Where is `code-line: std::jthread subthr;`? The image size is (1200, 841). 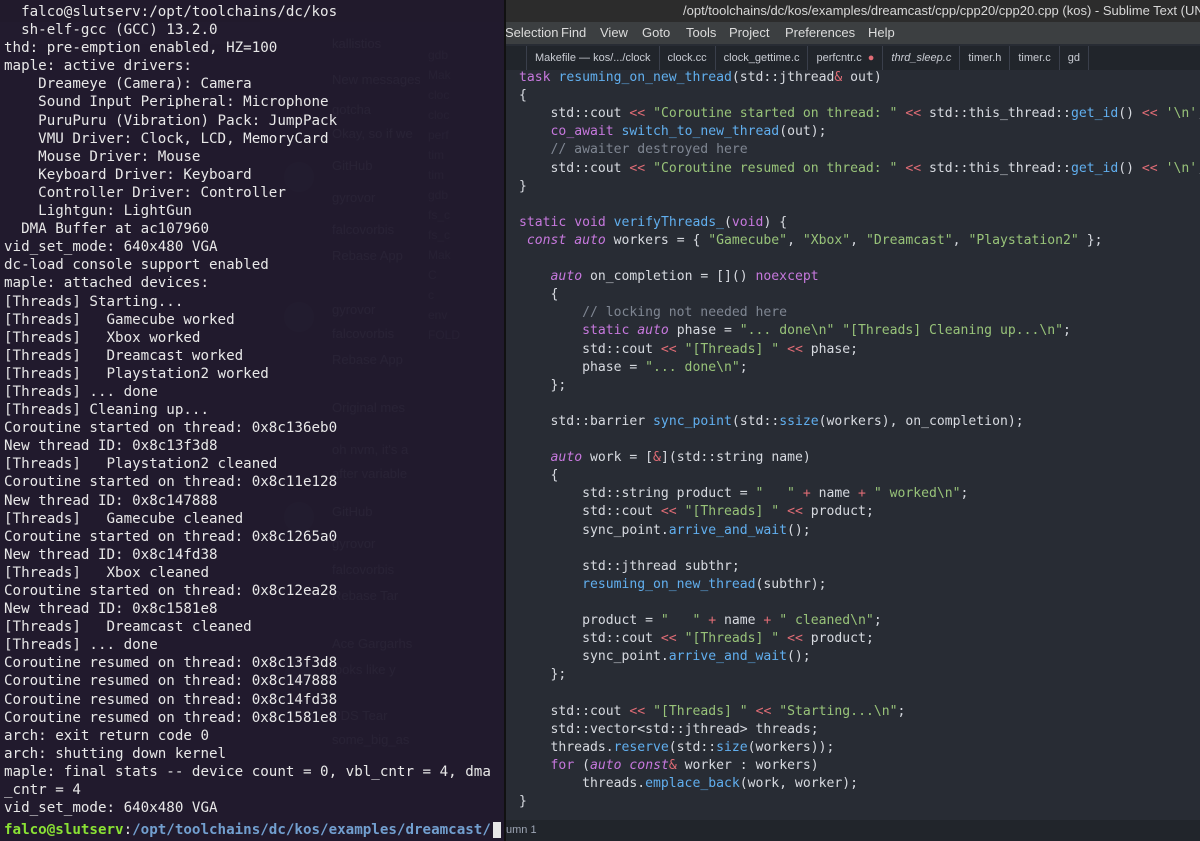
code-line: std::jthread subthr; is located at coordinates (629, 566).